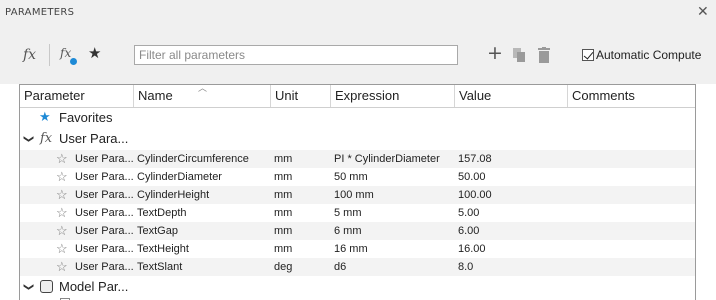 The image size is (716, 300). I want to click on cell-value: 8.0, so click(466, 267).